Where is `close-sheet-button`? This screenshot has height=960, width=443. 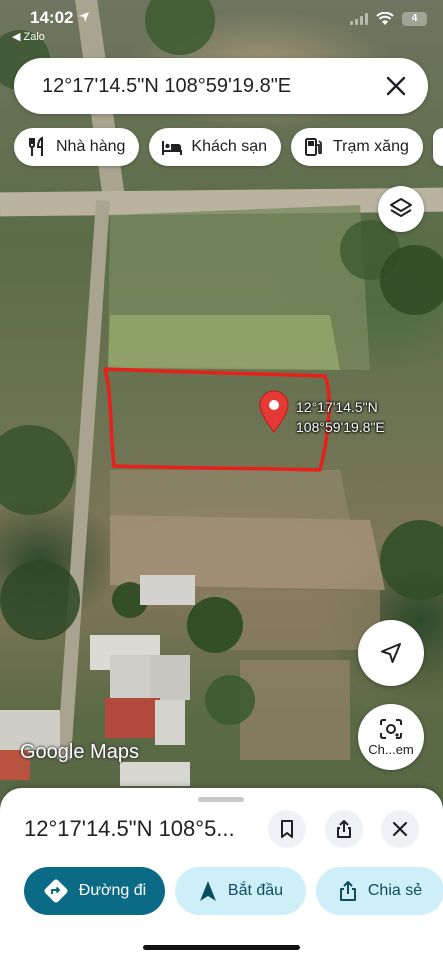
close-sheet-button is located at coordinates (400, 829).